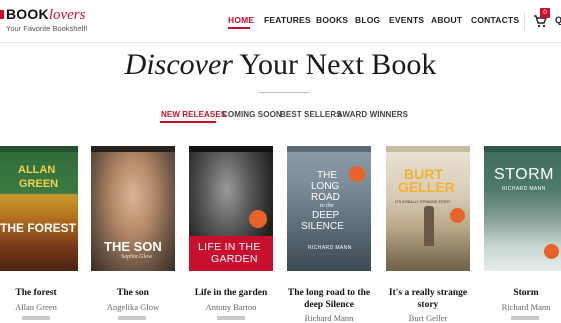 This screenshot has width=561, height=323. I want to click on book-title: The forest, so click(39, 293).